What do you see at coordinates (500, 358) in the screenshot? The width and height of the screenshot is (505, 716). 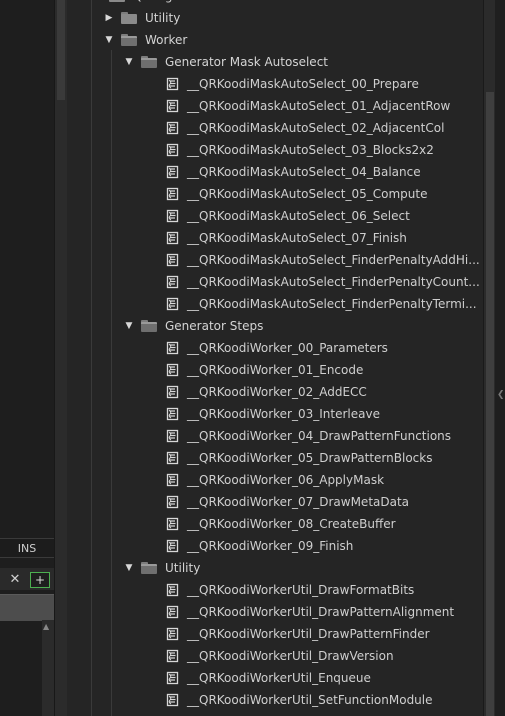 I see `right-edge-panel: ❮` at bounding box center [500, 358].